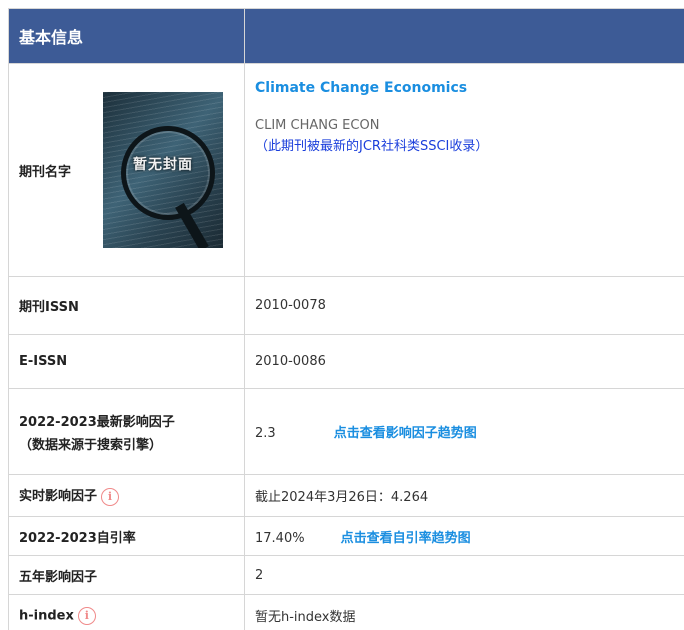  Describe the element at coordinates (464, 612) in the screenshot. I see `h-index-value: 暂无h-index数据` at that location.